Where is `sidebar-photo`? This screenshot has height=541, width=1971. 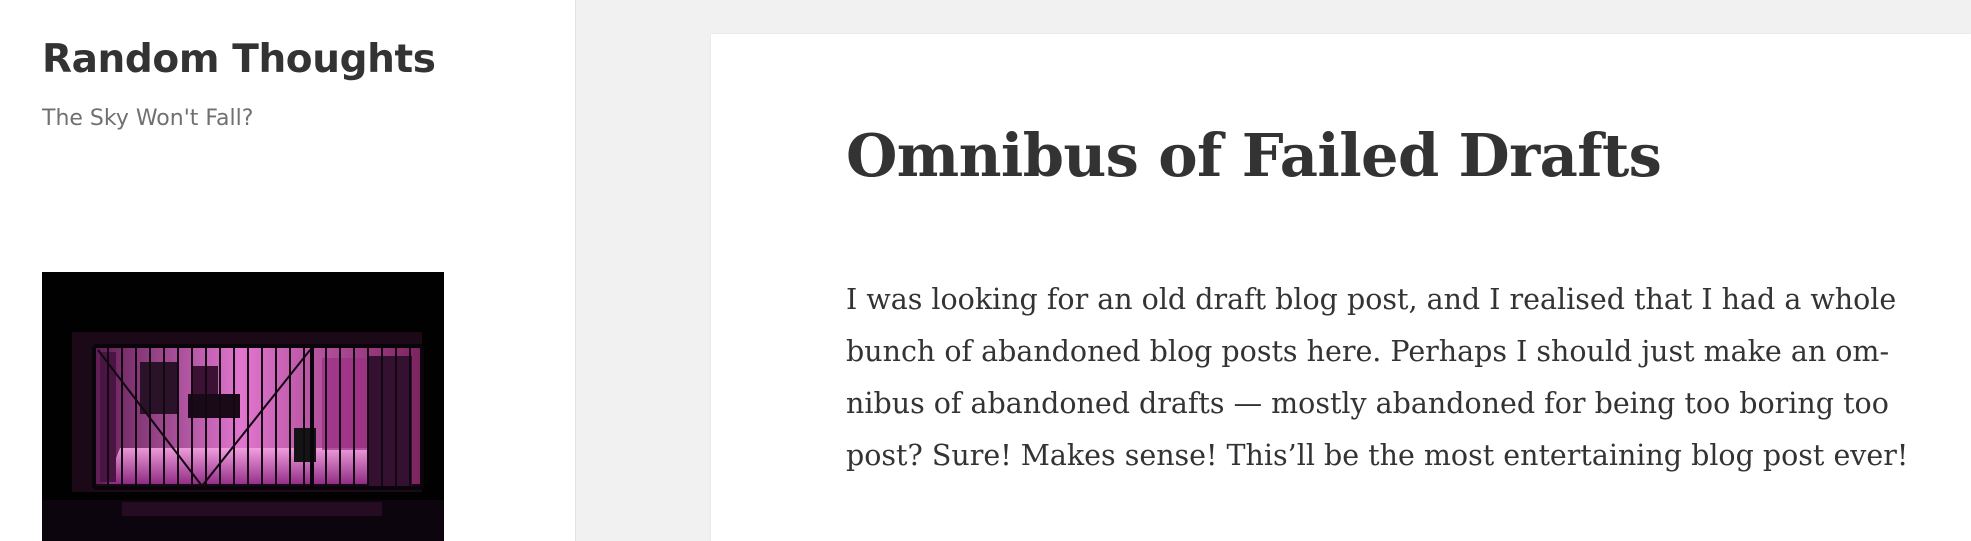
sidebar-photo is located at coordinates (243, 406).